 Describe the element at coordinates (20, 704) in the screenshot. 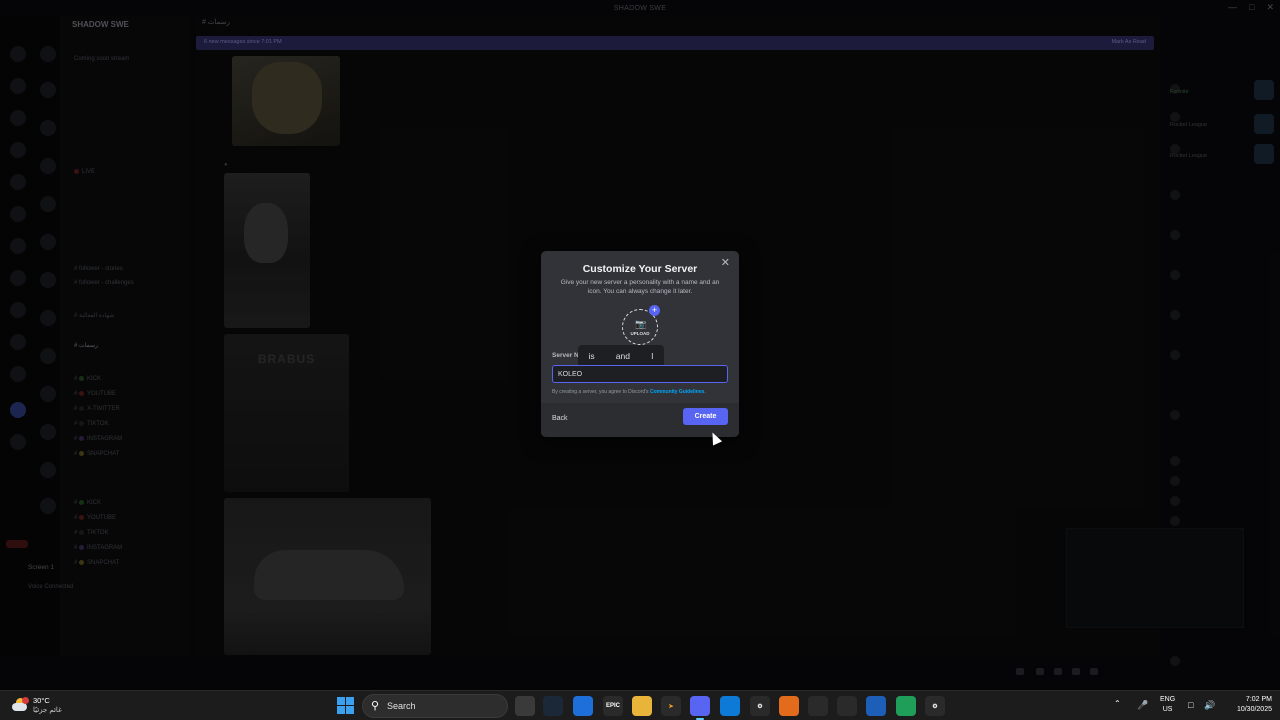

I see `weather-icon` at that location.